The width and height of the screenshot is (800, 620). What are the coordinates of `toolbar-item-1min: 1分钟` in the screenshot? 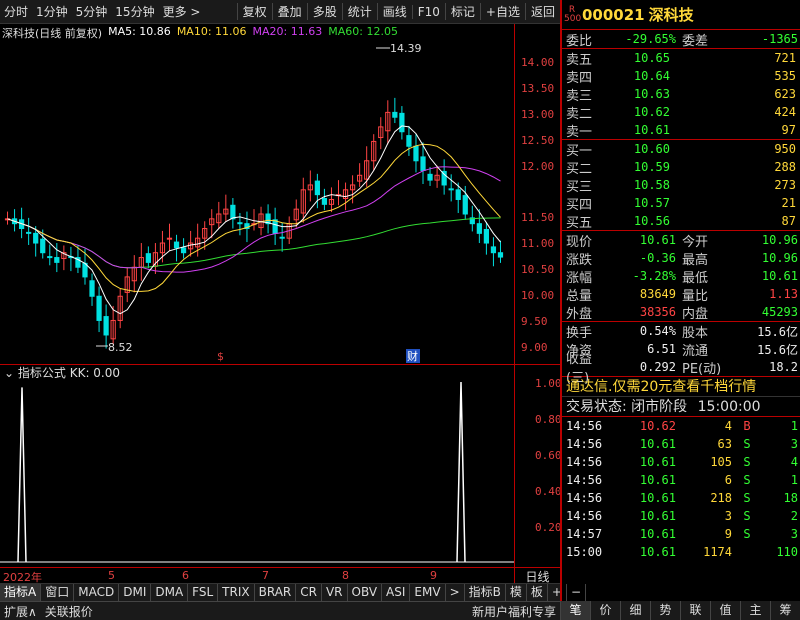 It's located at (52, 11).